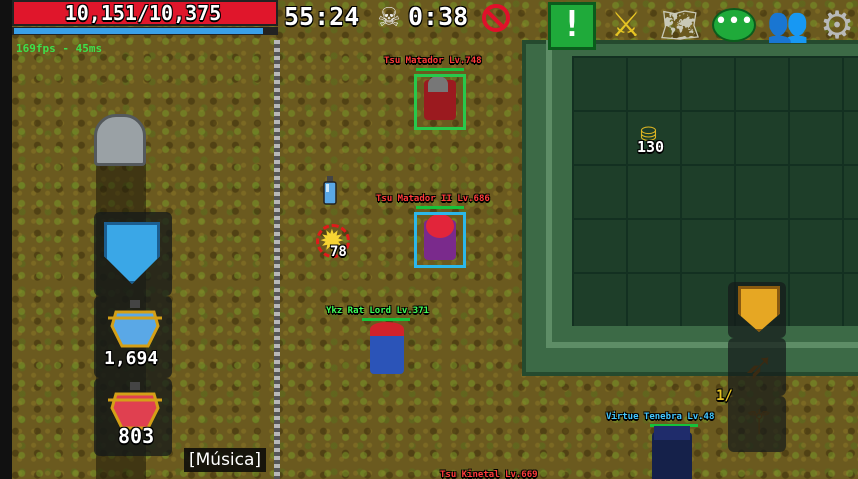  Describe the element at coordinates (433, 199) in the screenshot. I see `player-name: Tsu Matador II Lv.686` at that location.